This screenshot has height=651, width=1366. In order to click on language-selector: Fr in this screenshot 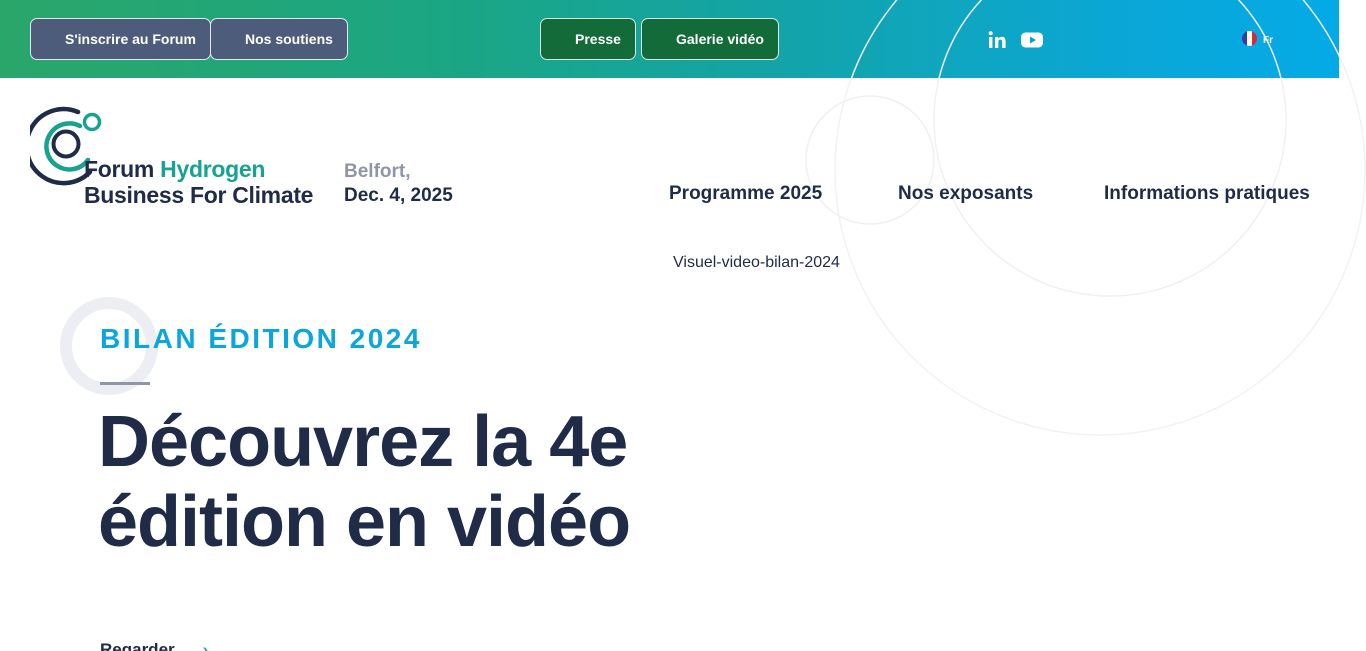, I will do `click(1257, 38)`.